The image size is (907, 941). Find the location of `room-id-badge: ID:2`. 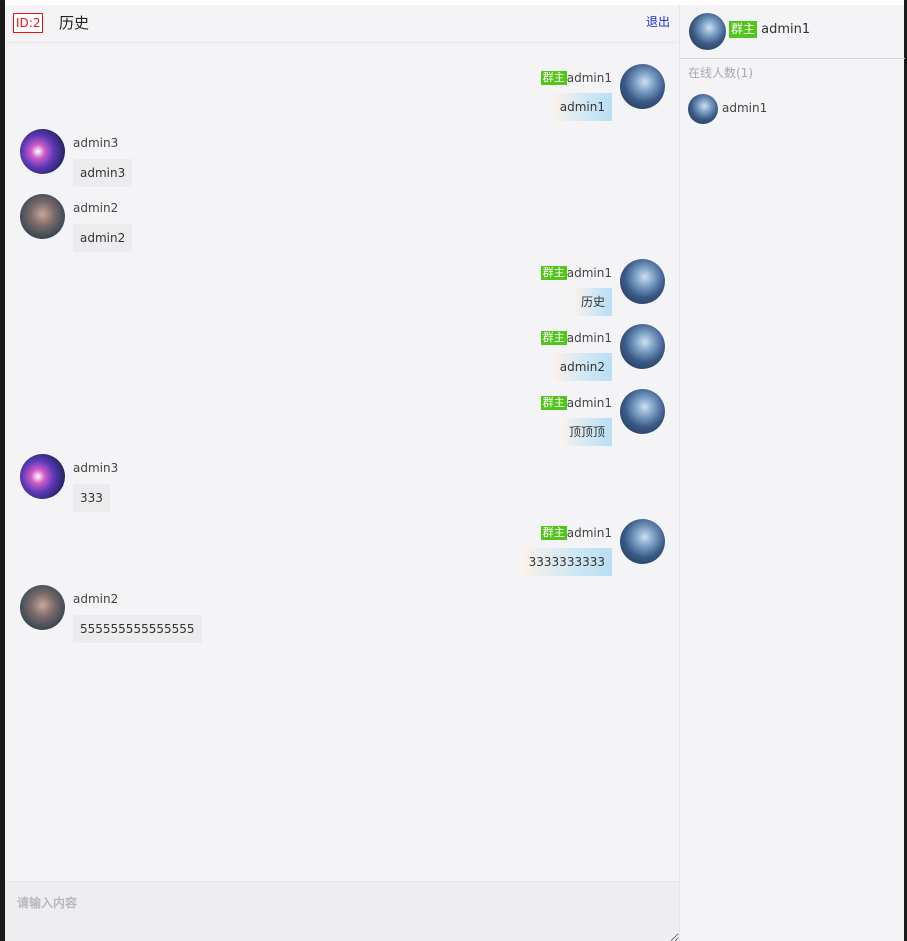

room-id-badge: ID:2 is located at coordinates (28, 23).